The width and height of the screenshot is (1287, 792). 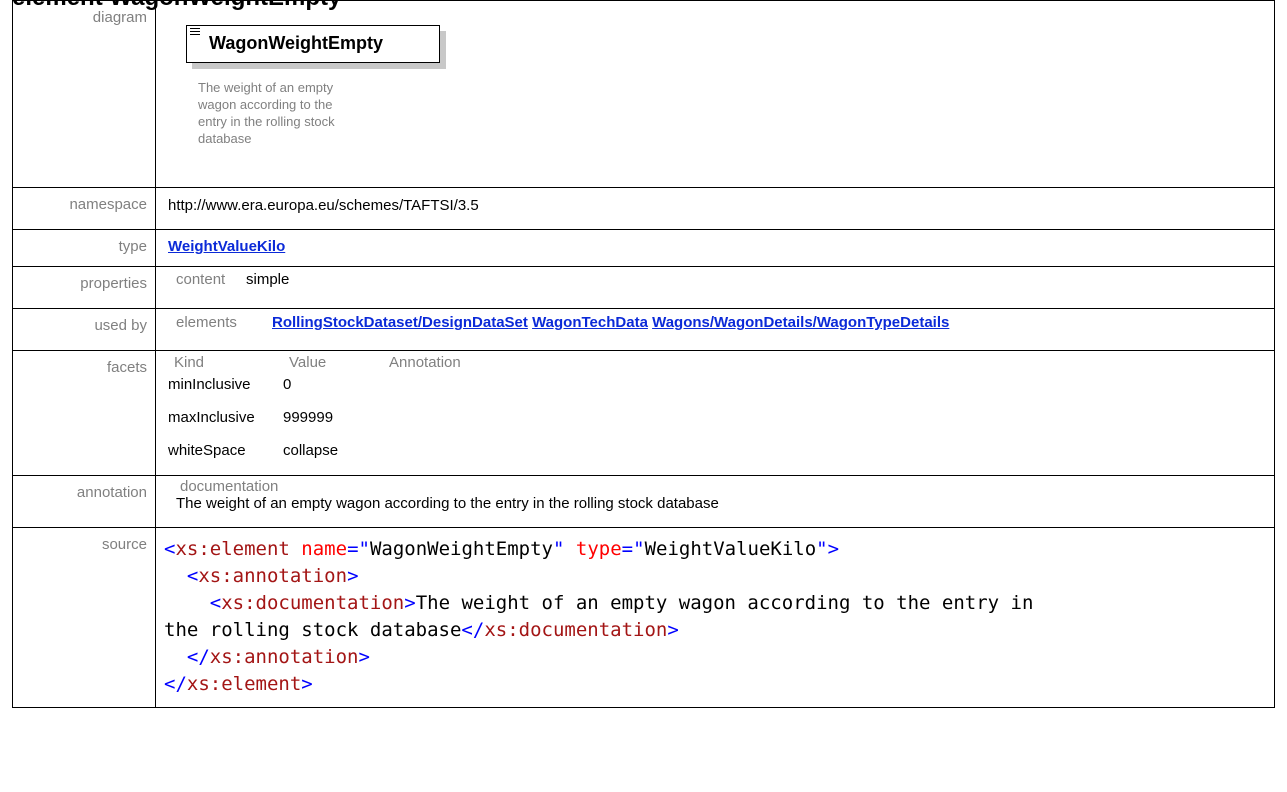 What do you see at coordinates (84, 248) in the screenshot?
I see `type-label: type` at bounding box center [84, 248].